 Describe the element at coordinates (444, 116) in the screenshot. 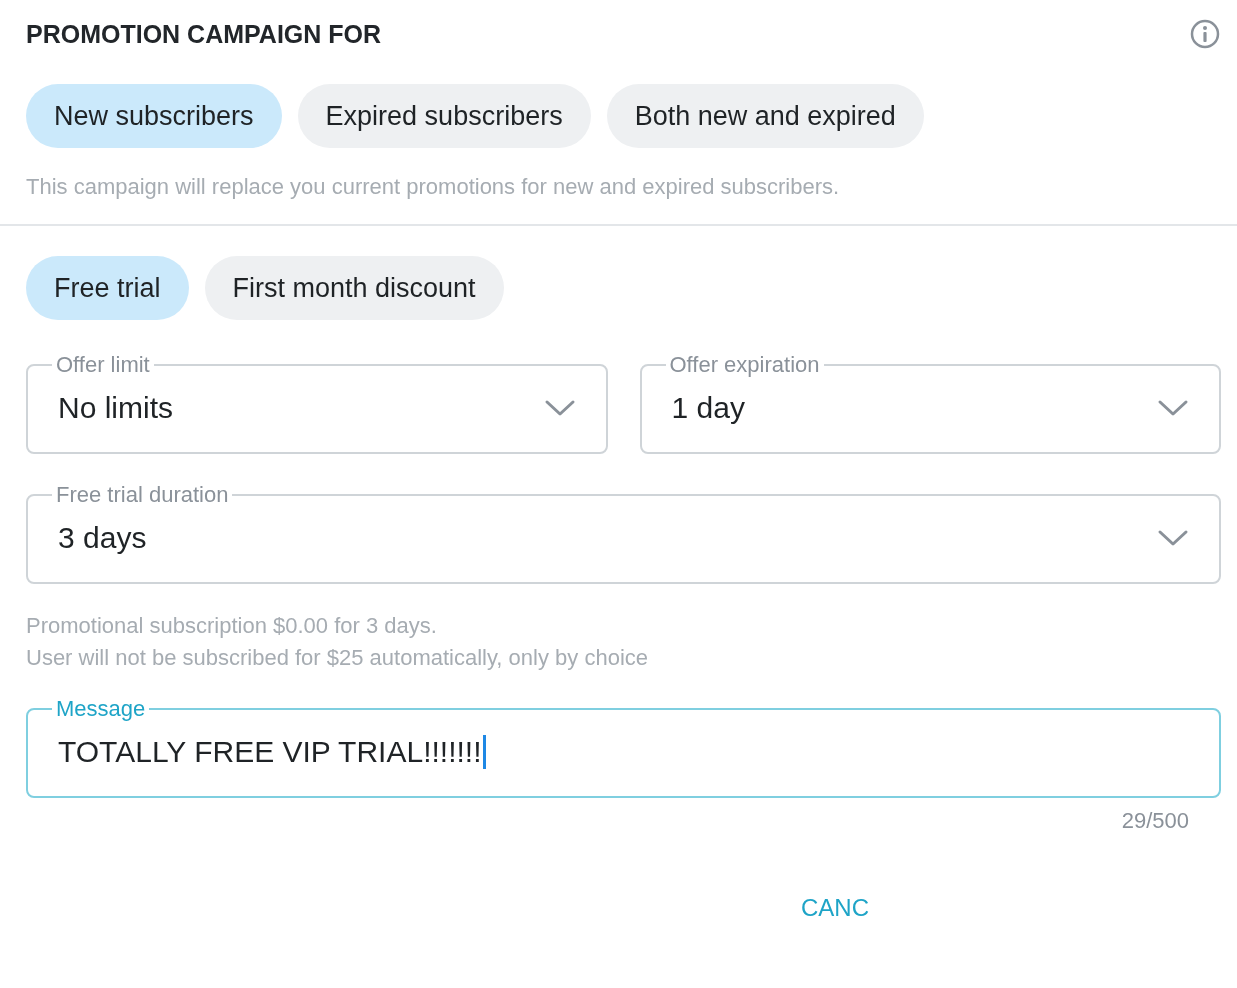

I see `option-chip: Expired subscribers` at that location.